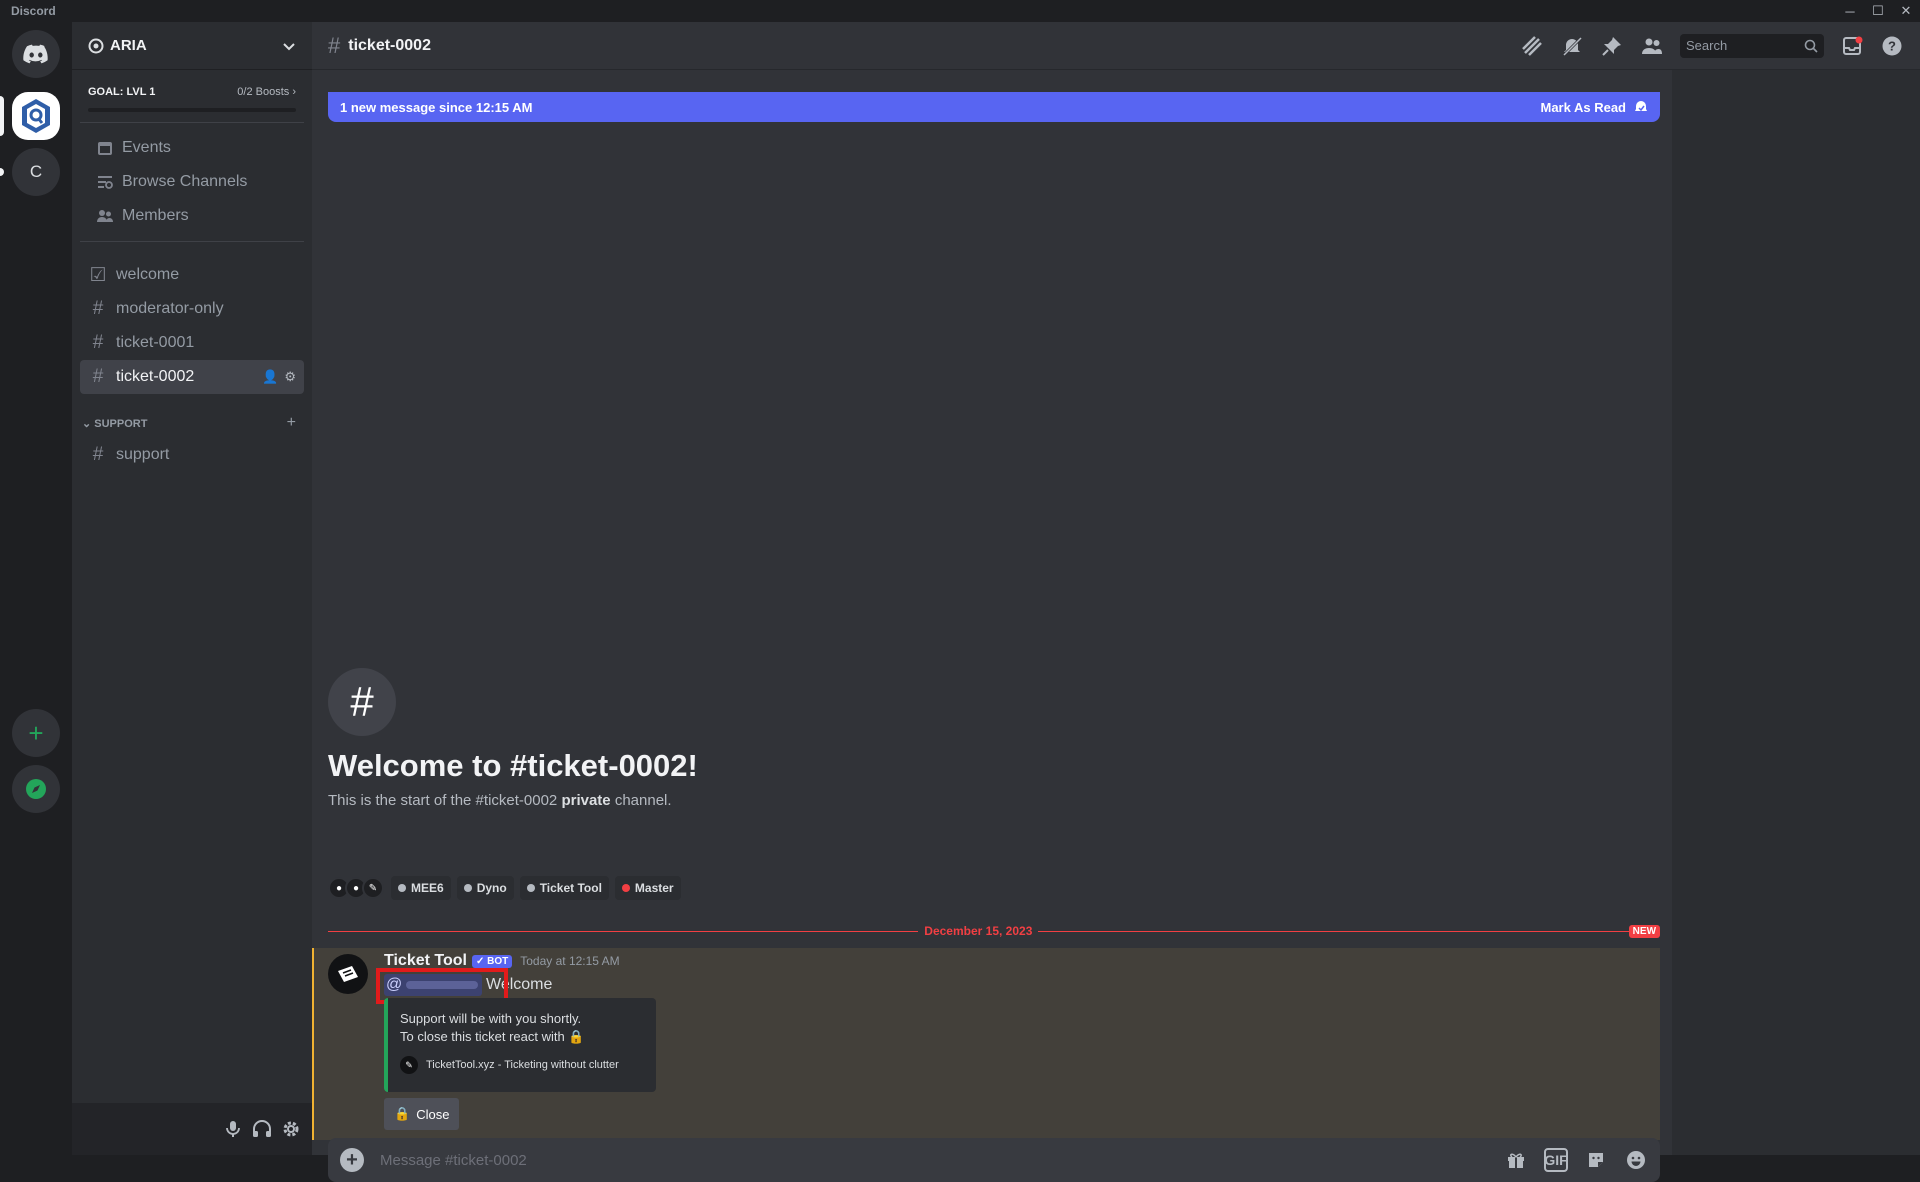 This screenshot has width=1920, height=1182. Describe the element at coordinates (570, 961) in the screenshot. I see `message-timestamp: Today at 12:15 AM` at that location.